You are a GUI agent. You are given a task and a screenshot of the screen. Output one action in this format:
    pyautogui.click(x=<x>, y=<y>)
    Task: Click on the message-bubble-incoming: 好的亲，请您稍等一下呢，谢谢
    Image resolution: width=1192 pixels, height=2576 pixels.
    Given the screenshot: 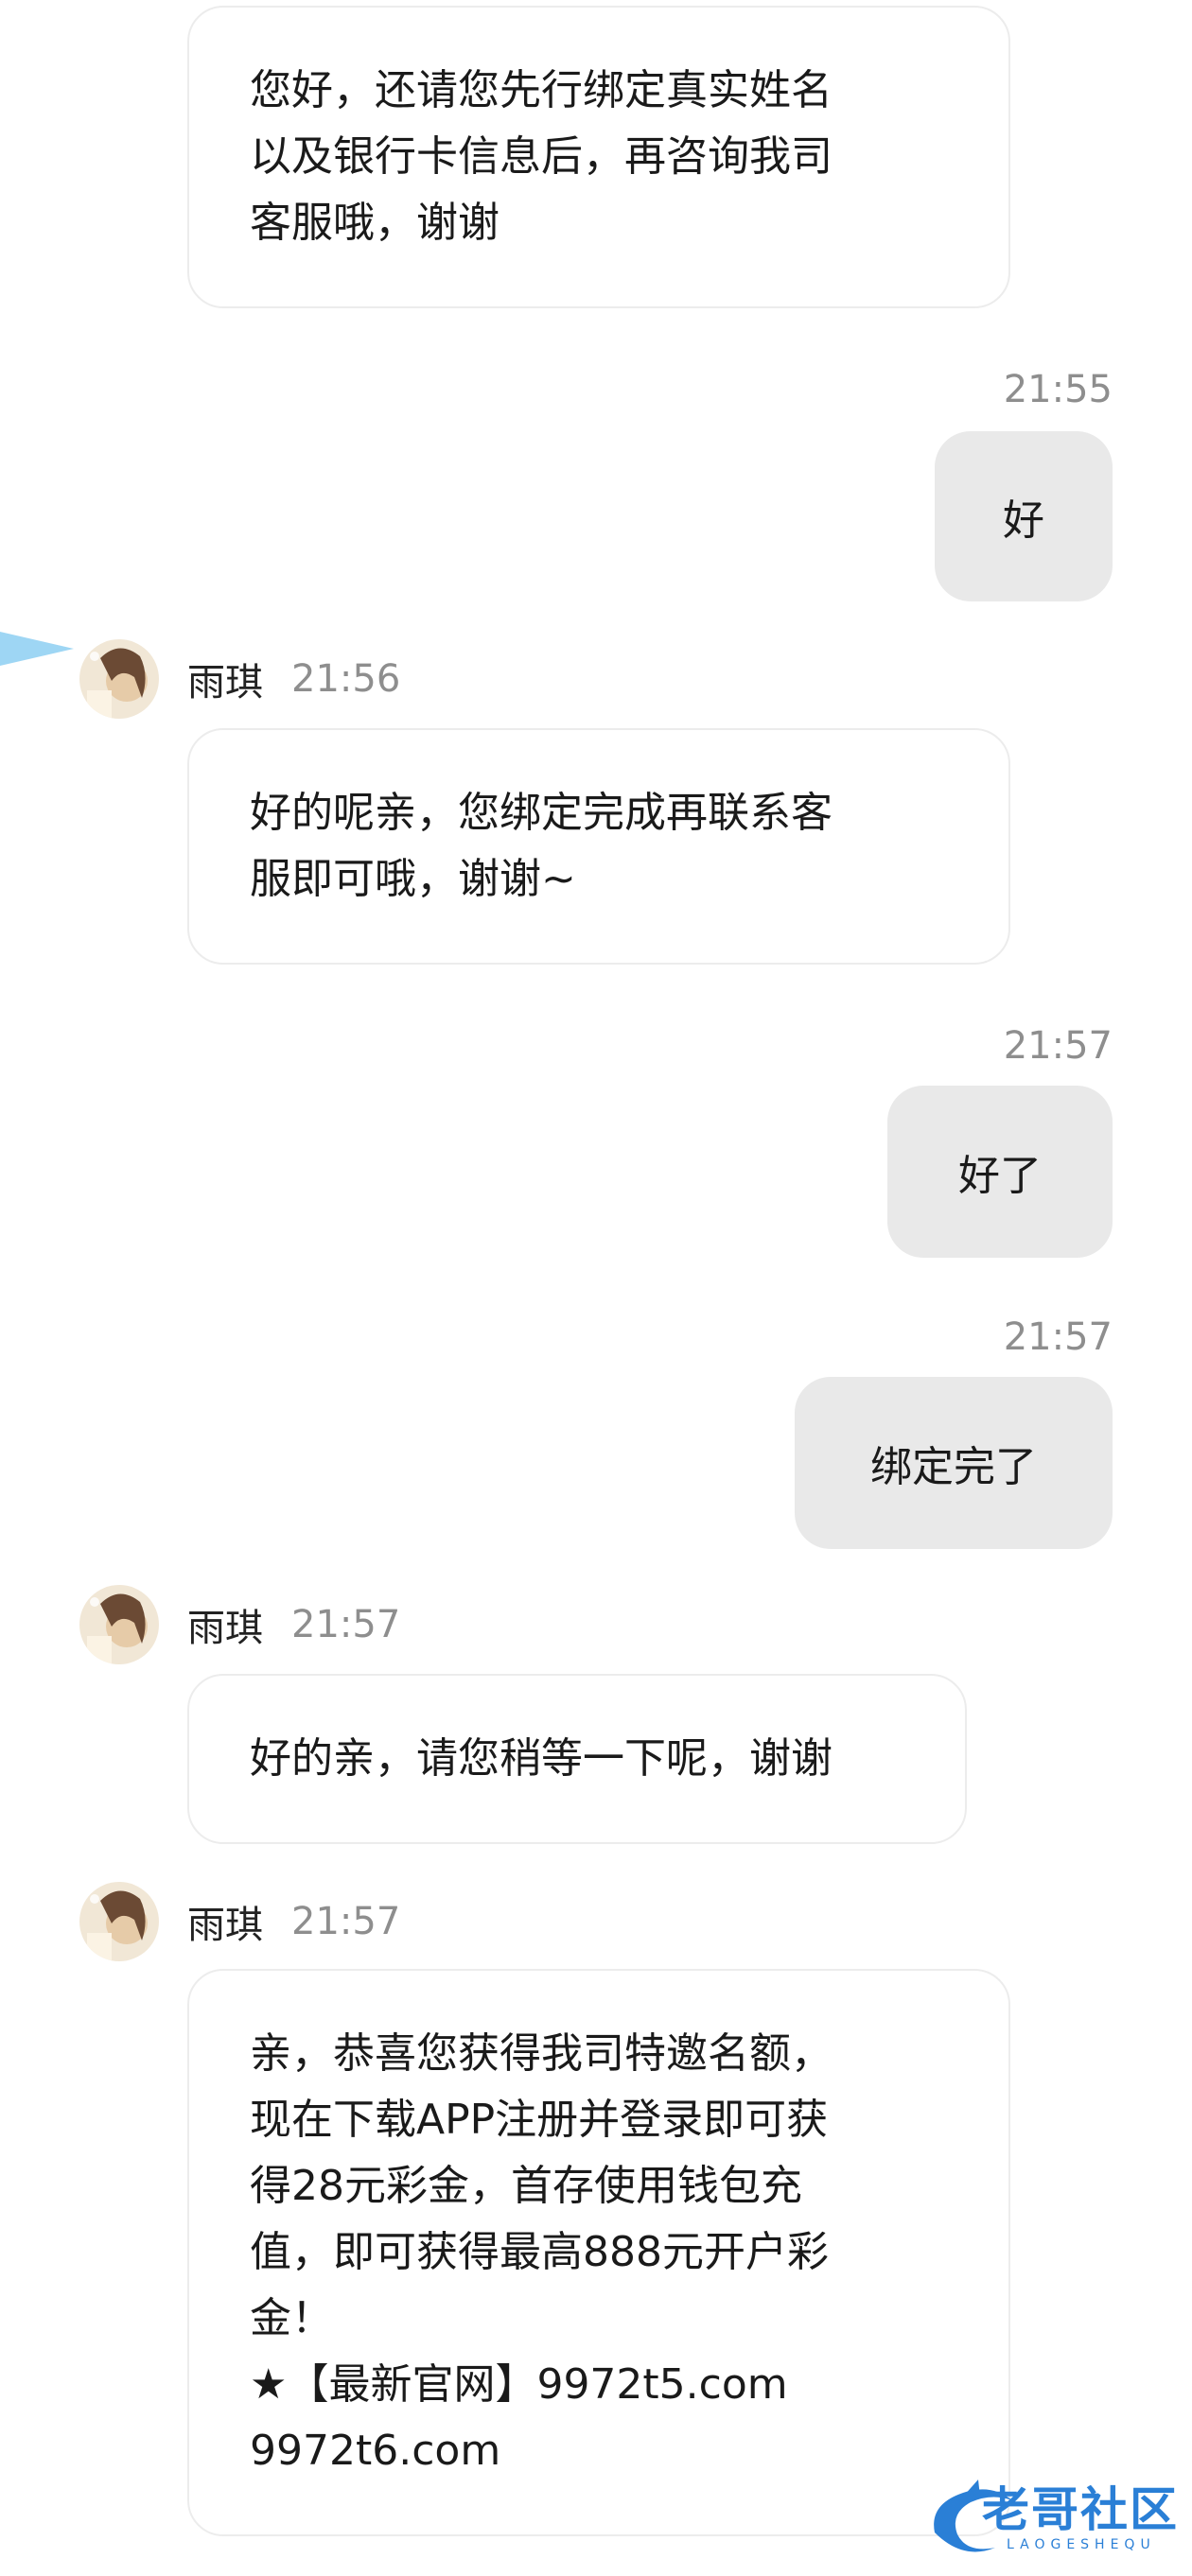 What is the action you would take?
    pyautogui.click(x=577, y=1759)
    